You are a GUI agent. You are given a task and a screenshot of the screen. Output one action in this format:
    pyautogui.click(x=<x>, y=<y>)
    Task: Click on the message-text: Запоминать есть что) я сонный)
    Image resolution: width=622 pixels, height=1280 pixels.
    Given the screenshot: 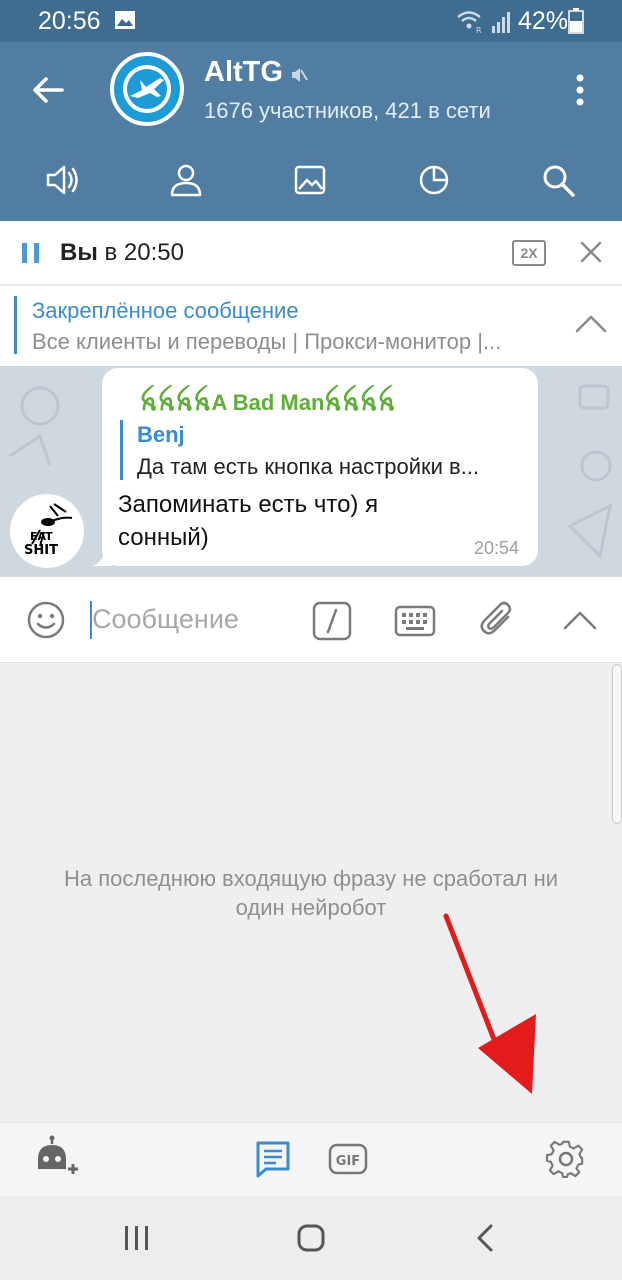 What is the action you would take?
    pyautogui.click(x=248, y=521)
    